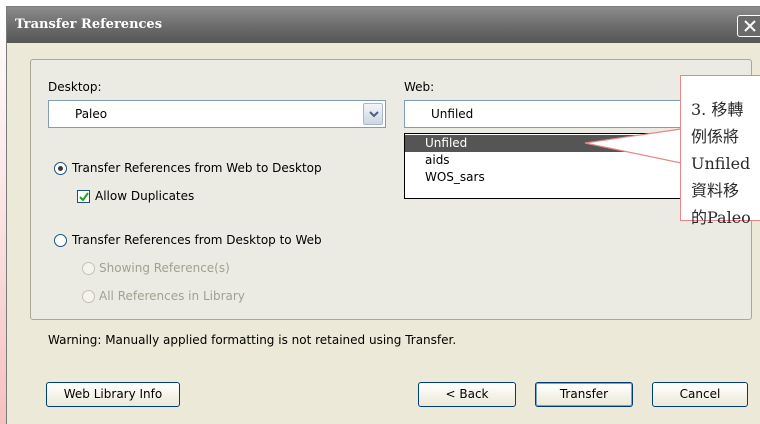 This screenshot has width=760, height=424. I want to click on web-group-select: Unfiled, so click(554, 114).